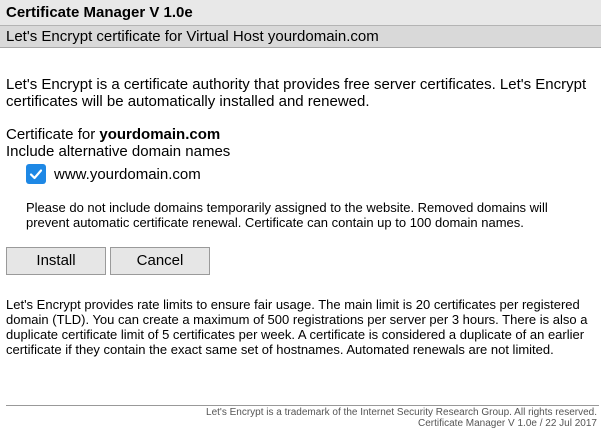  Describe the element at coordinates (507, 423) in the screenshot. I see `footer-version: Certificate Manager V 1.0e / 22 Jul 2017` at that location.